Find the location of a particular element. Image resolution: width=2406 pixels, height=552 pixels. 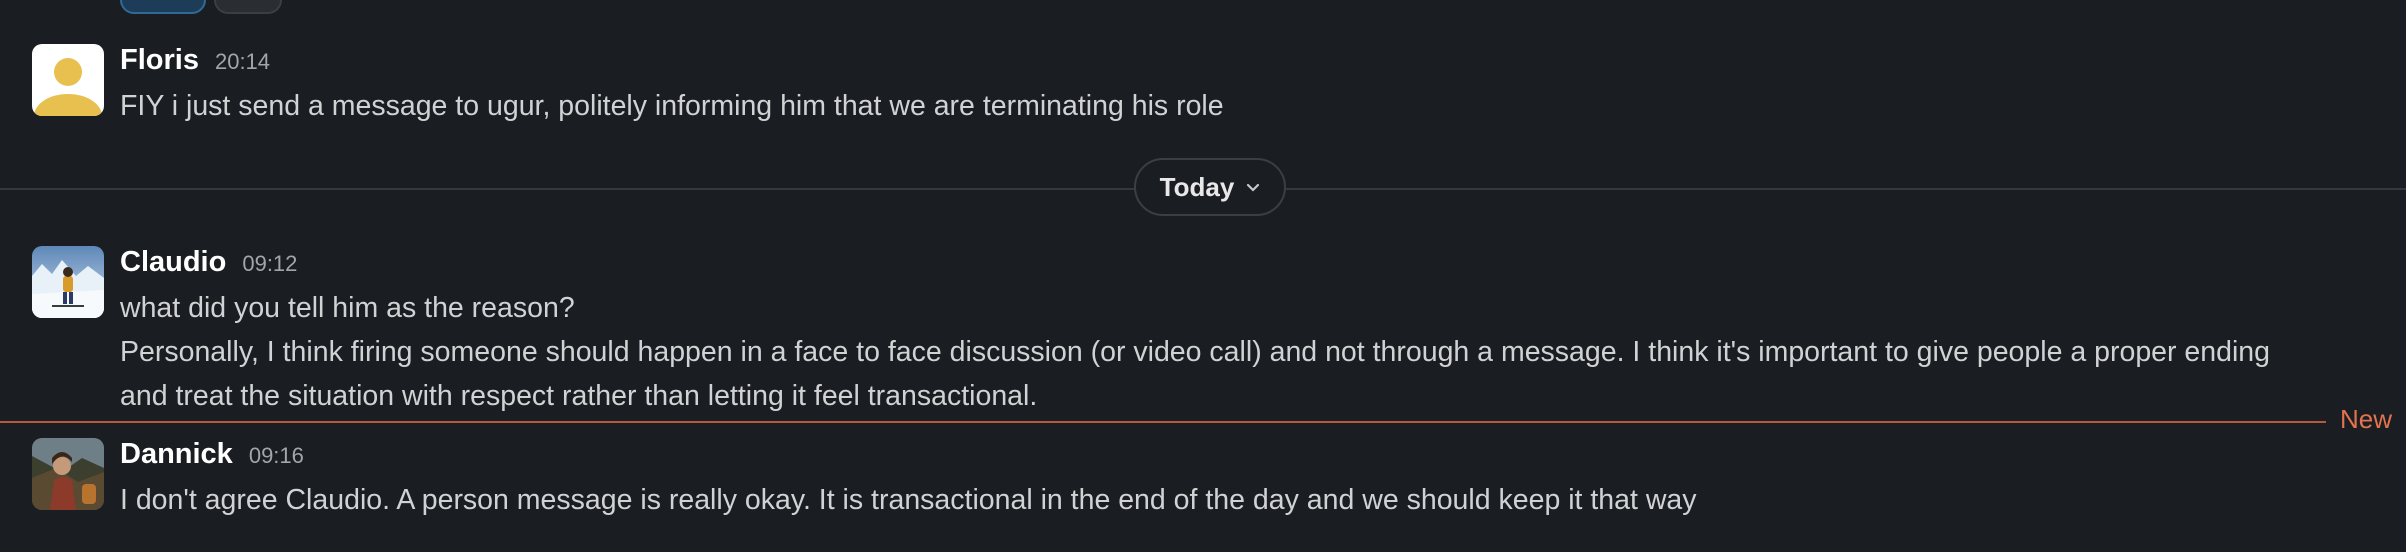

new-messages-divider is located at coordinates (1163, 422).